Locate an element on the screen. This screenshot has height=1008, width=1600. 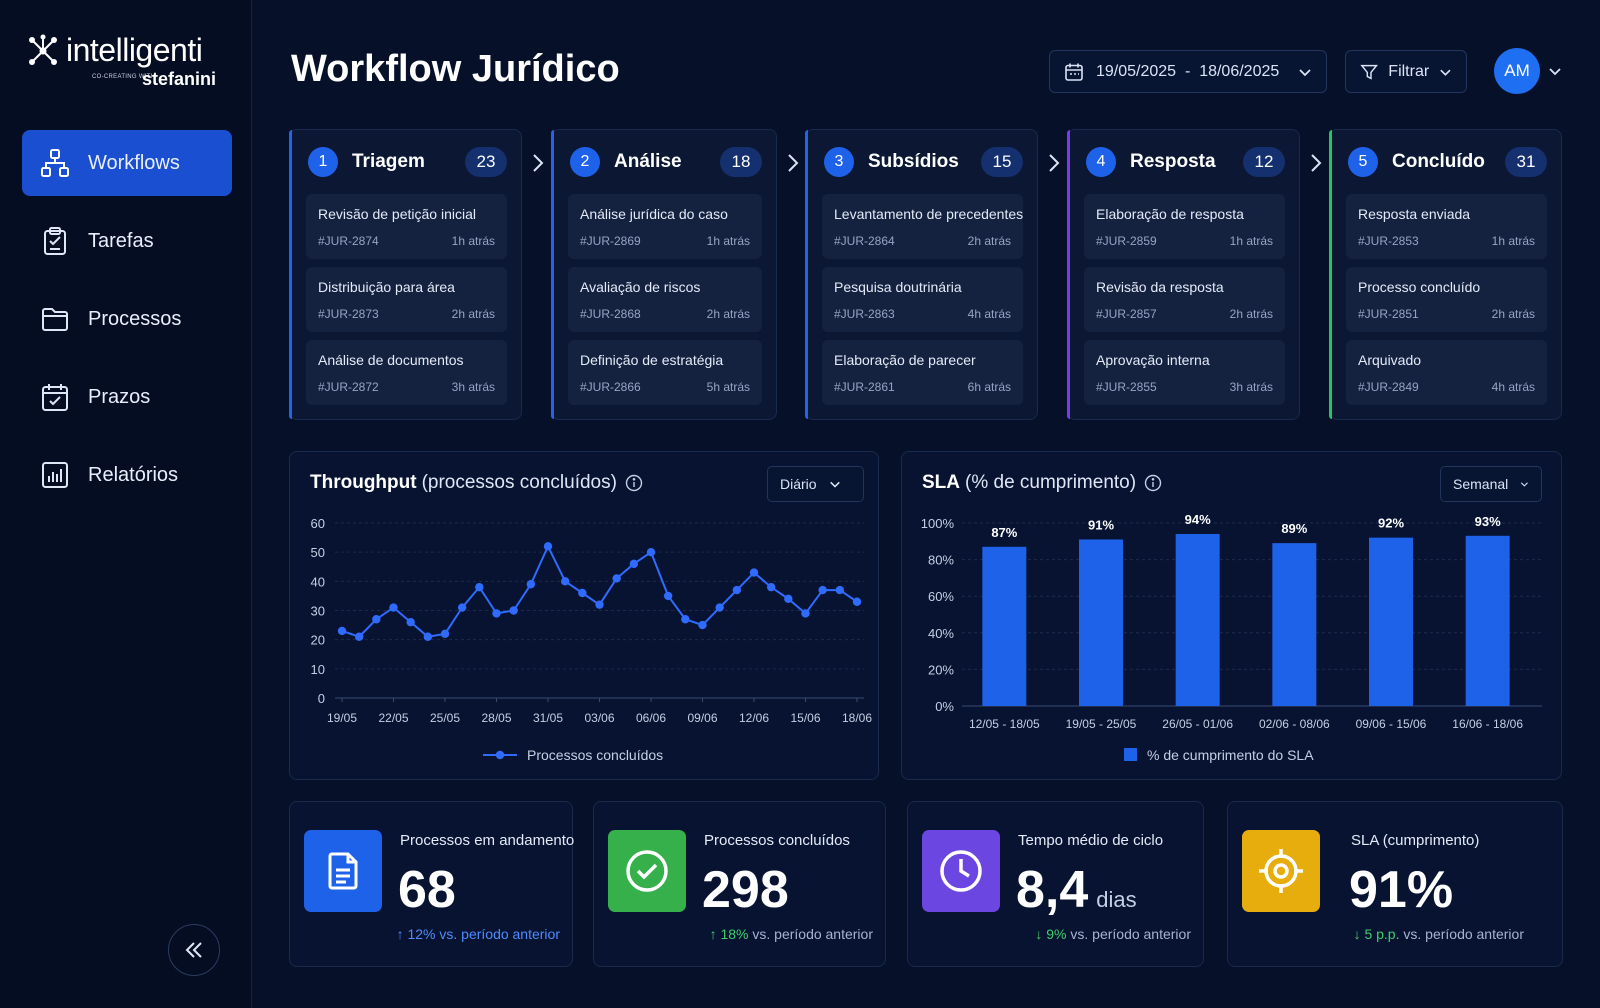
task-card: Arquivado #JUR-2849 4h atrás is located at coordinates (1446, 372).